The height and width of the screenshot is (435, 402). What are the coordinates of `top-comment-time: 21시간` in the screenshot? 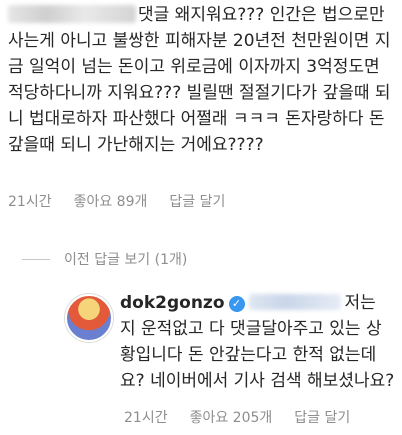 It's located at (30, 202).